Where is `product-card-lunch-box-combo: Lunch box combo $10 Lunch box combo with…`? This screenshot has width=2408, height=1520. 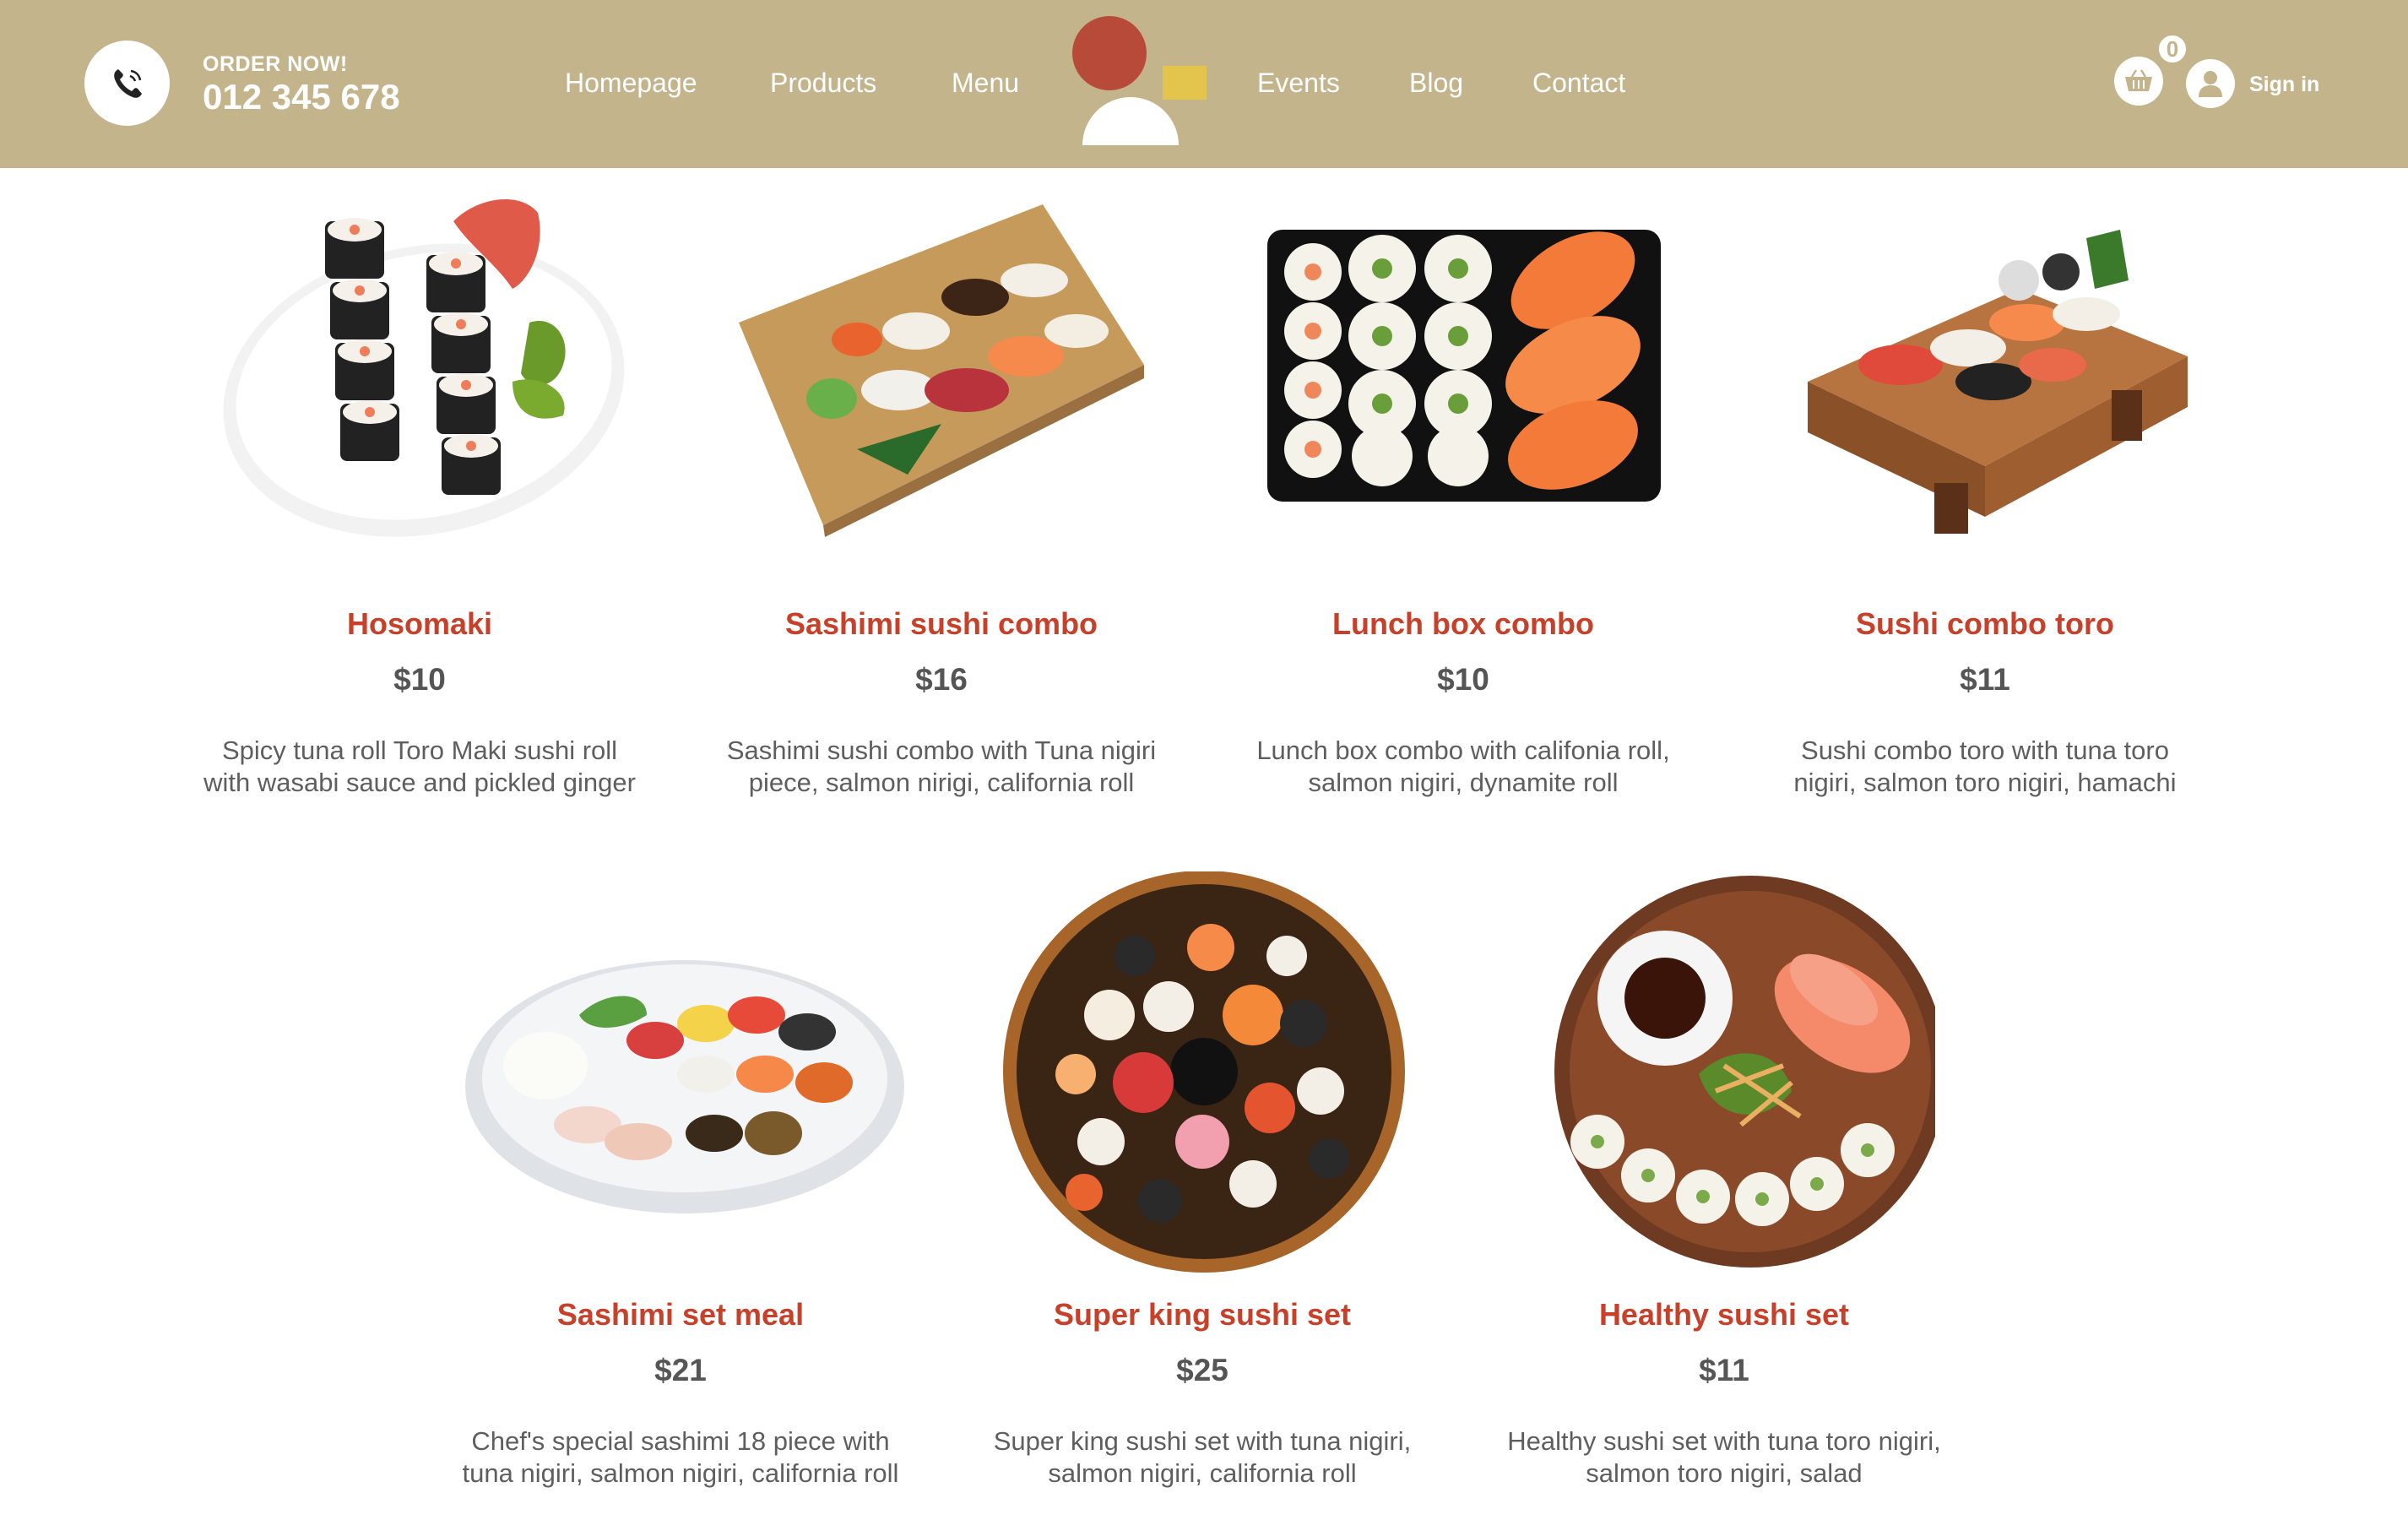 product-card-lunch-box-combo: Lunch box combo $10 Lunch box combo with… is located at coordinates (1464, 492).